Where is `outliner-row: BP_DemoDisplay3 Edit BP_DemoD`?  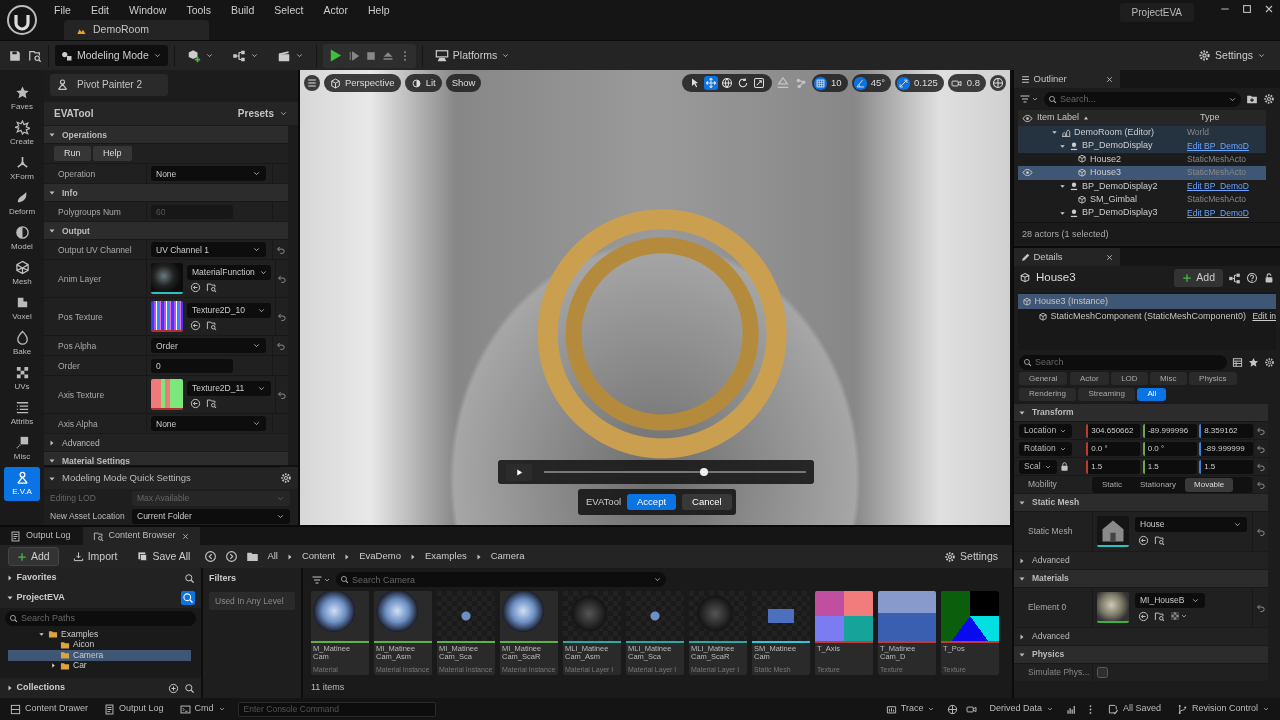 outliner-row: BP_DemoDisplay3 Edit BP_DemoD is located at coordinates (1142, 213).